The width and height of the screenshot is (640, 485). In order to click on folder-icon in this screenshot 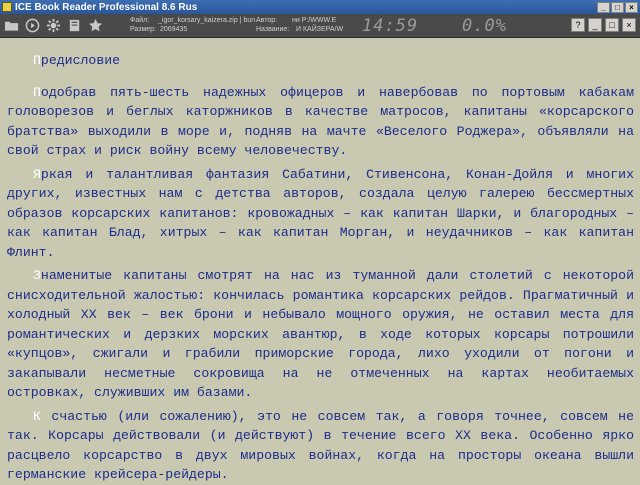, I will do `click(11, 26)`.